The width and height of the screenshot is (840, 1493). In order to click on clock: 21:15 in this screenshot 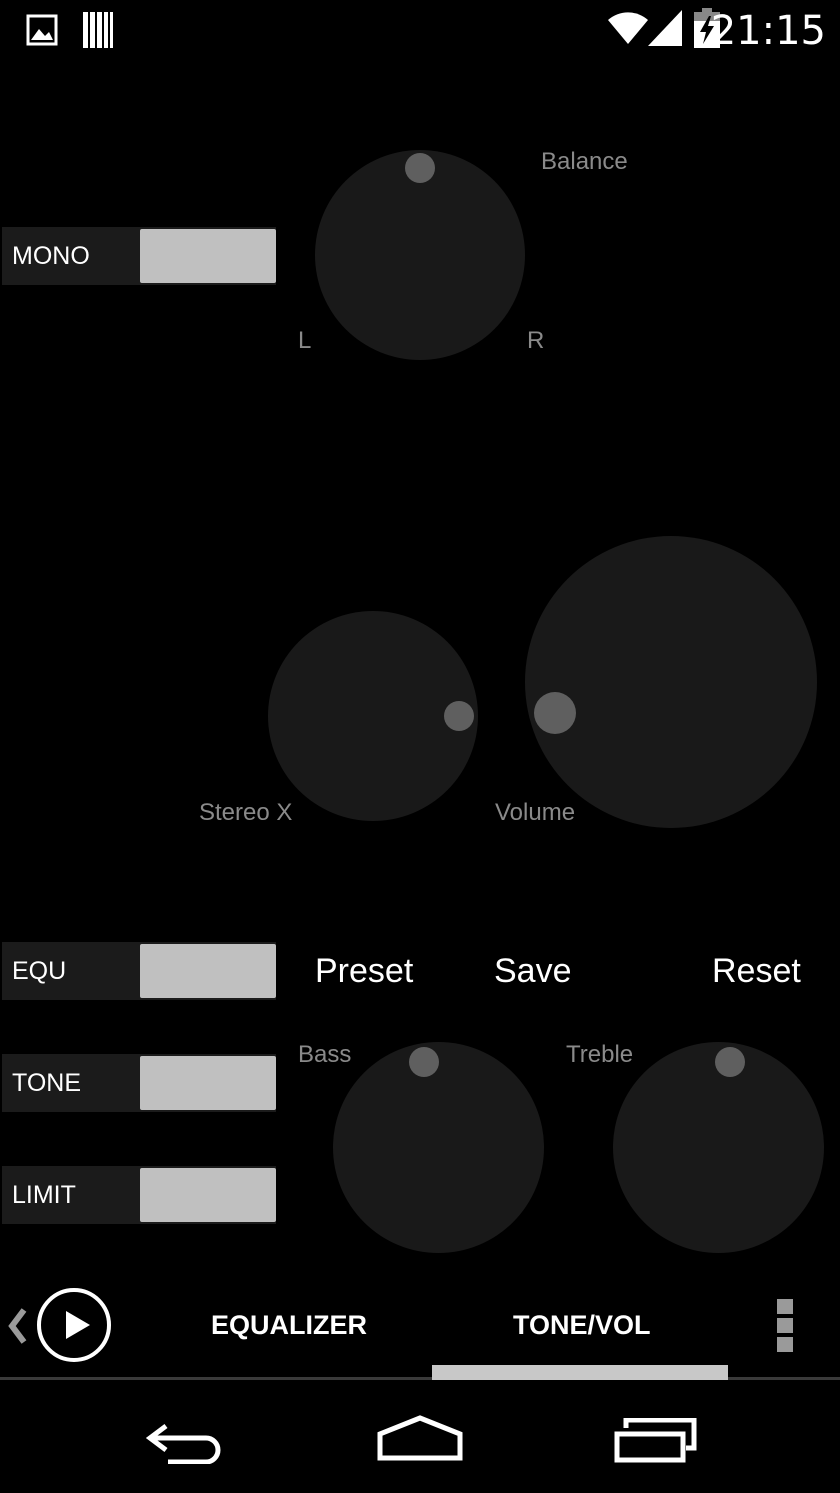, I will do `click(768, 31)`.